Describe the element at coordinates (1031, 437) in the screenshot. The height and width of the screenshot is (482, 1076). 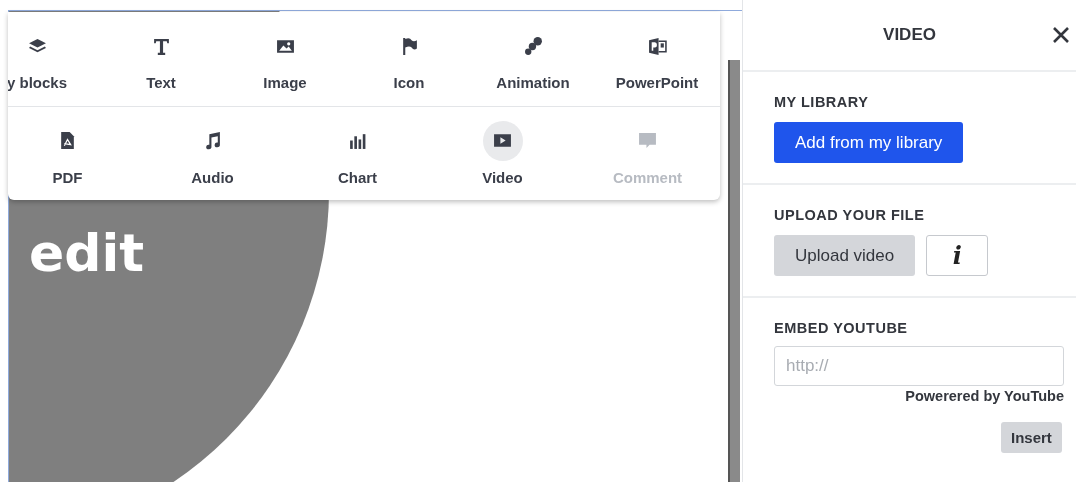
I see `insert-button: Insert` at that location.